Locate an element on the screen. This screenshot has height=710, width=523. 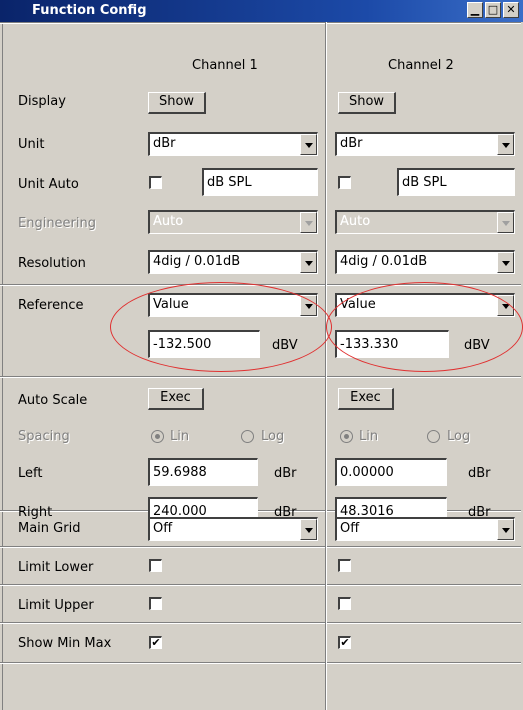
section-limit-upper is located at coordinates (260, 585).